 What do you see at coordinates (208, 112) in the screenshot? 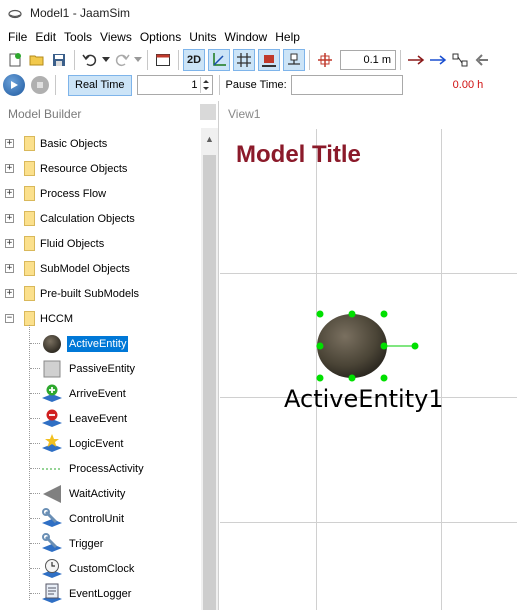
I see `panel-close-icon` at bounding box center [208, 112].